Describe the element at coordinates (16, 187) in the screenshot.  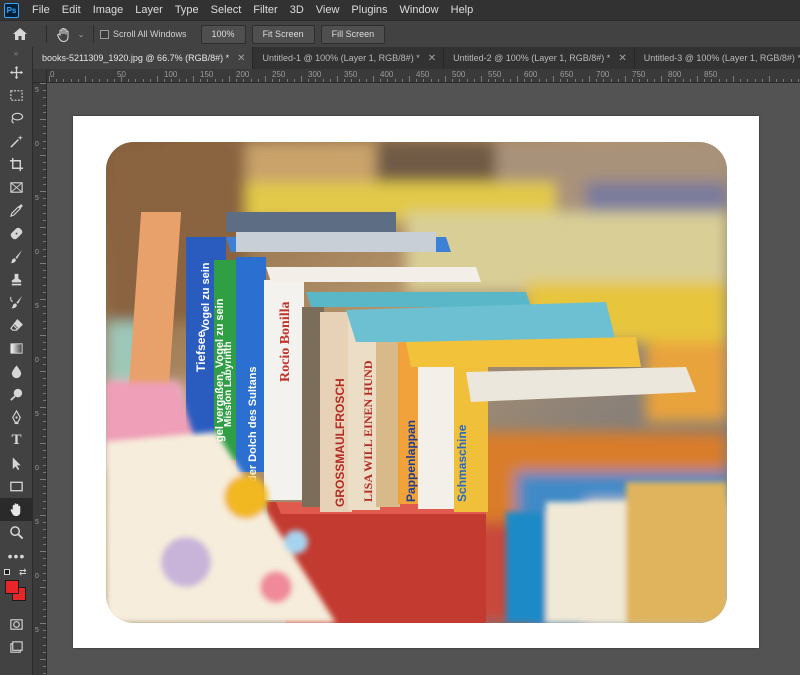
I see `frame-icon` at that location.